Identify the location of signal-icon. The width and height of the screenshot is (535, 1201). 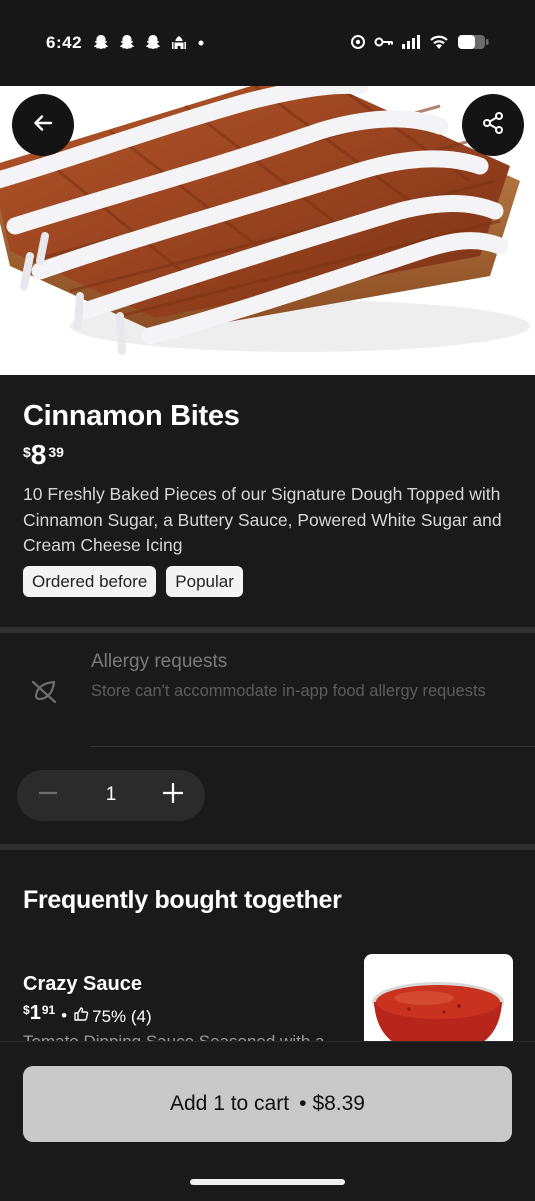
(411, 44).